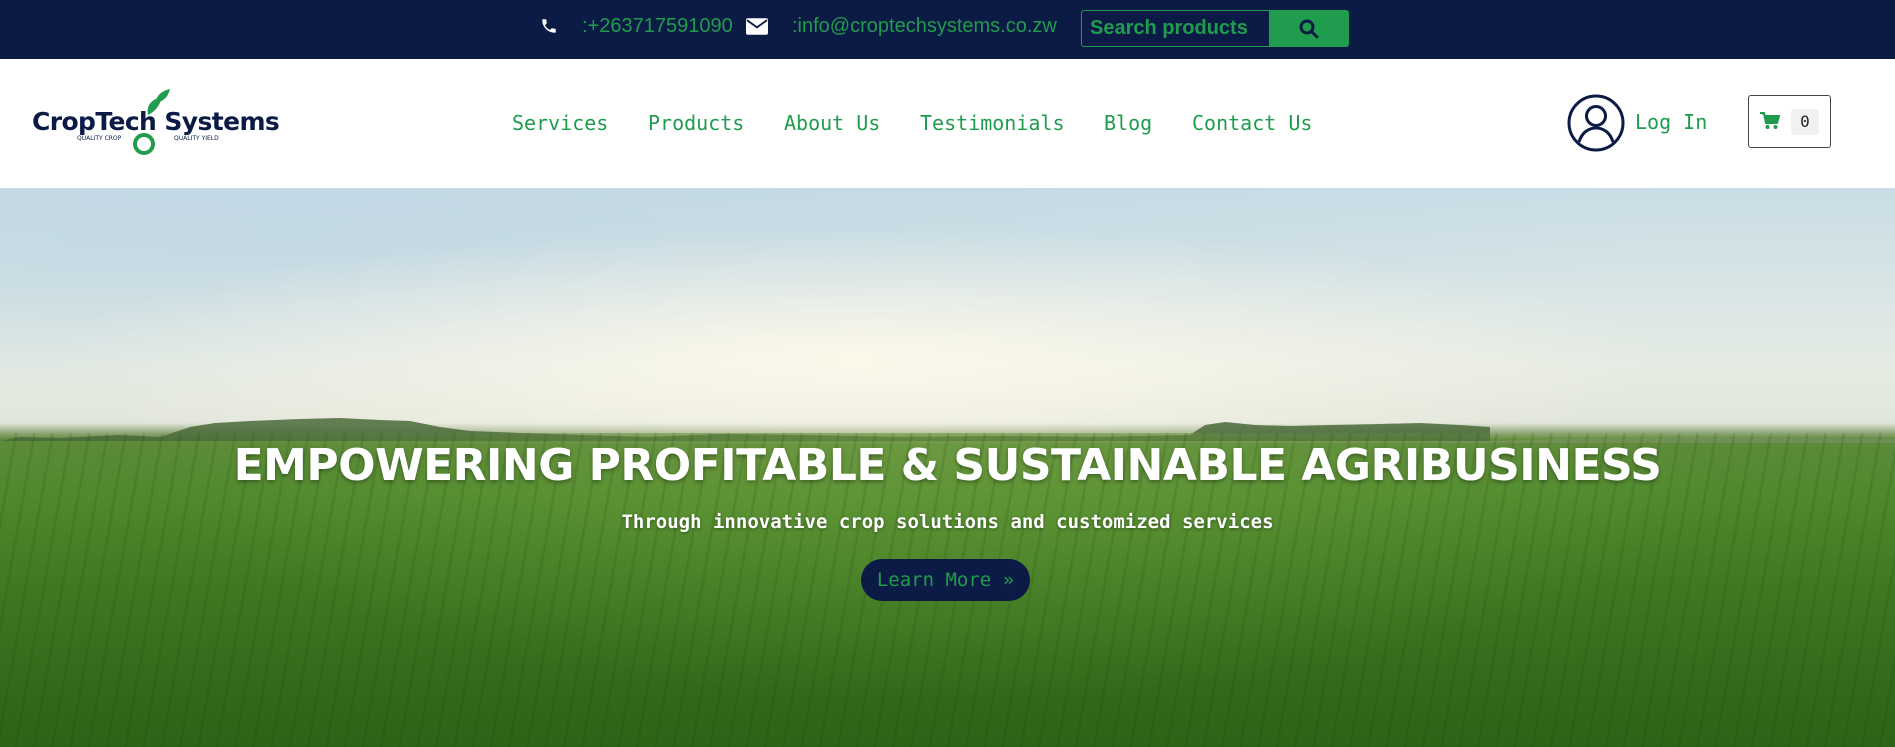 This screenshot has width=1895, height=747. Describe the element at coordinates (196, 138) in the screenshot. I see `brand-tagline-right: QUALITY YIELD` at that location.